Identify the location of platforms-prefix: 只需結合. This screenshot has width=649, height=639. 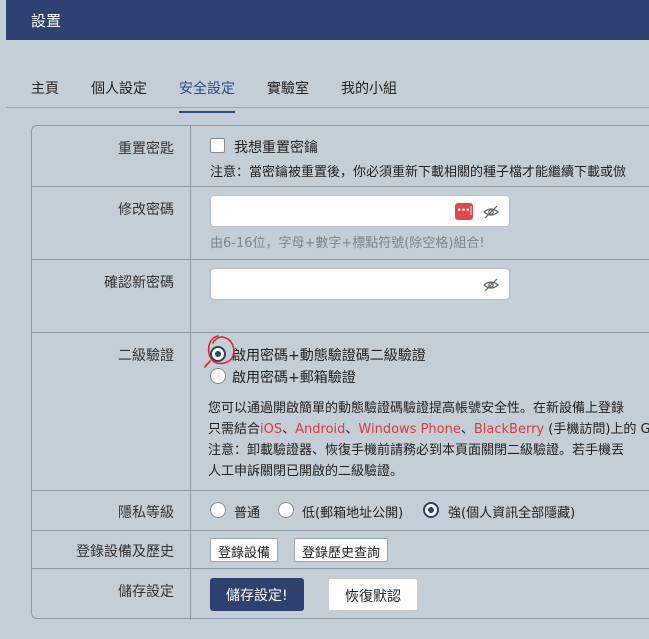
(234, 429).